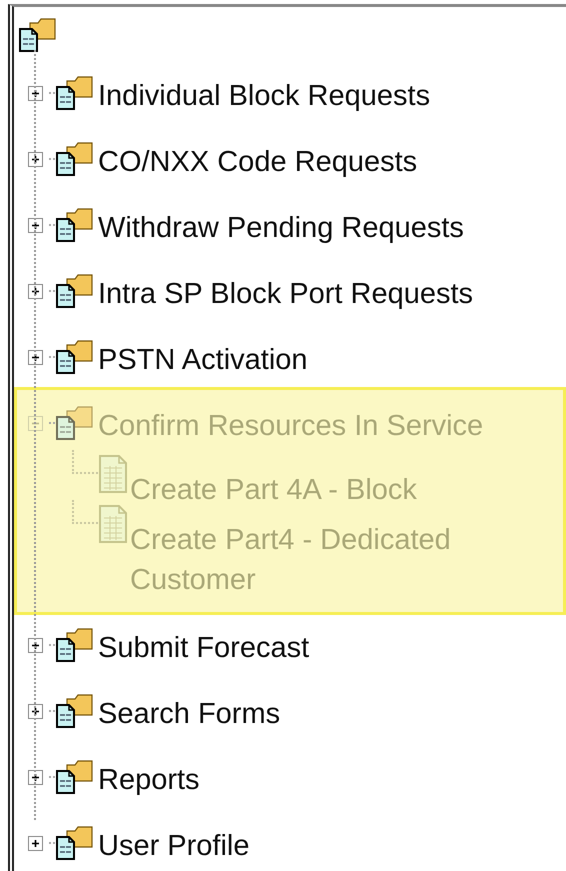 The width and height of the screenshot is (566, 871). Describe the element at coordinates (264, 96) in the screenshot. I see `tree-item-label: Individual Block Requests` at that location.